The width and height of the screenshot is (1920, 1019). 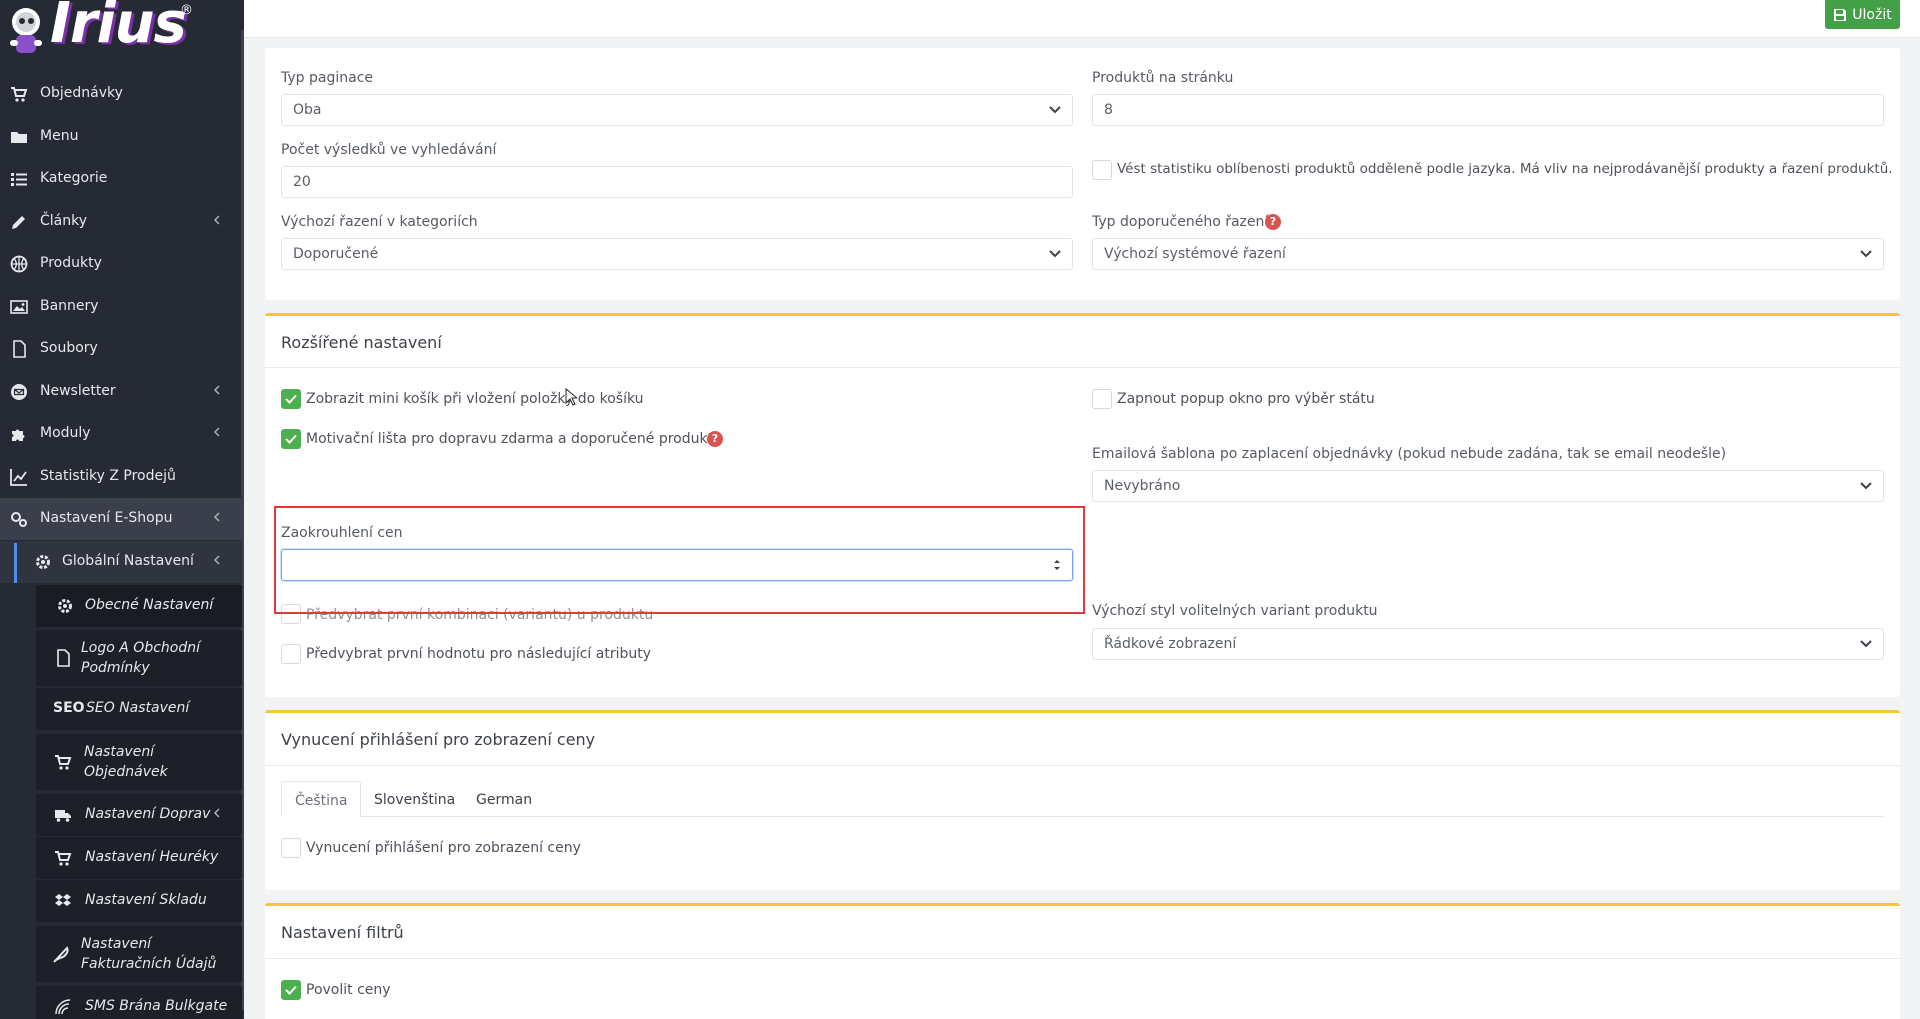 What do you see at coordinates (1082, 314) in the screenshot?
I see `card-accent-line` at bounding box center [1082, 314].